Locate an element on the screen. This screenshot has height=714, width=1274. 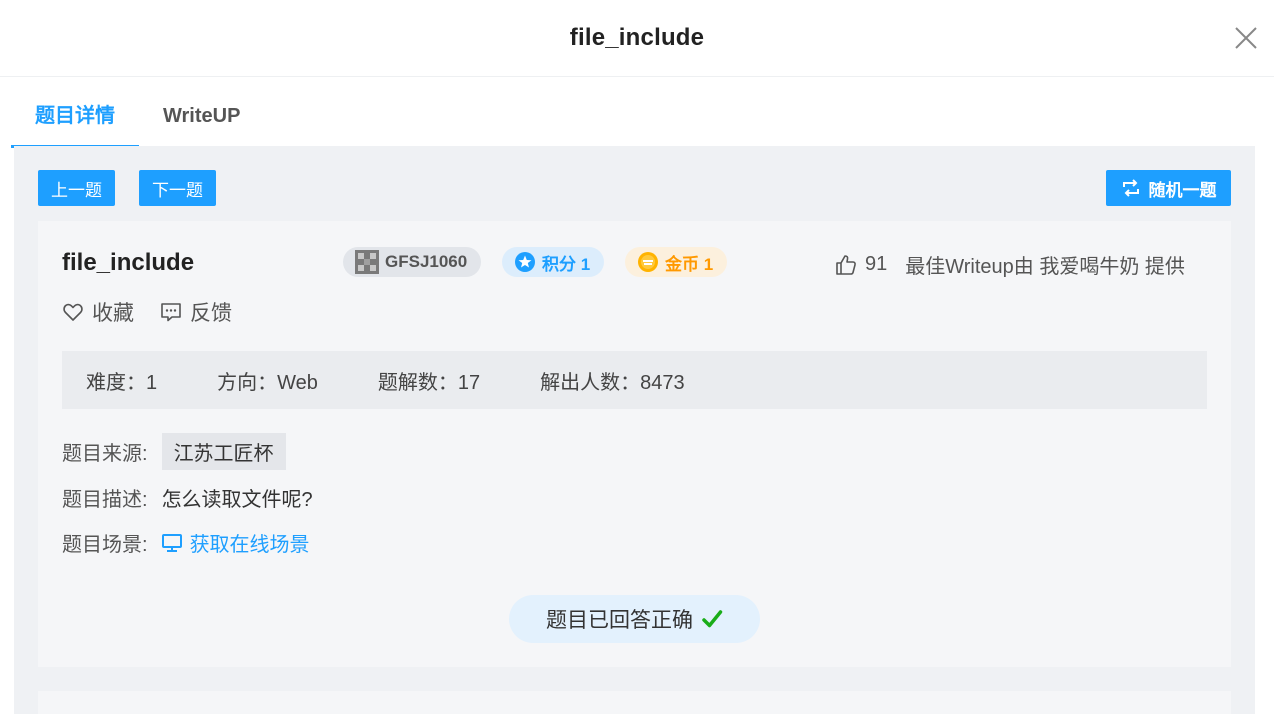
shuffle-icon is located at coordinates (1130, 188).